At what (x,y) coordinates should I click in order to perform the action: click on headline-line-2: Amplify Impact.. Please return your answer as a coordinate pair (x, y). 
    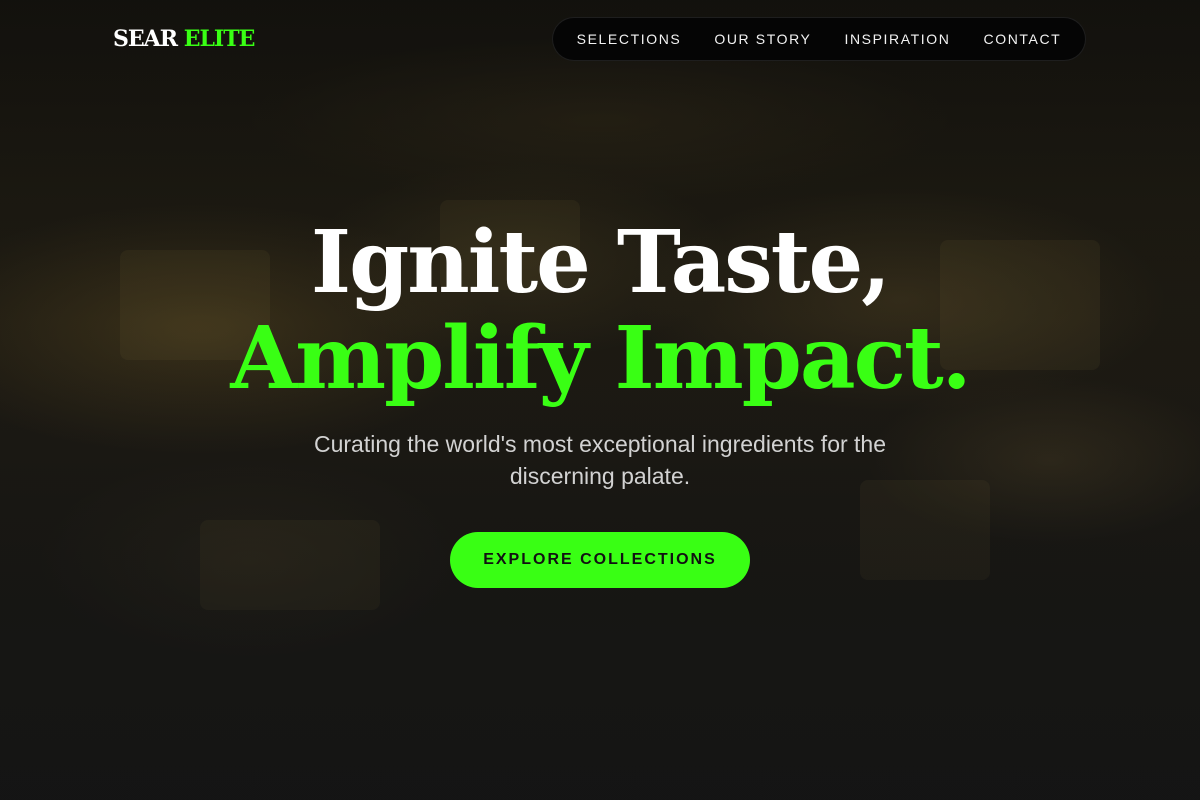
    Looking at the image, I should click on (600, 358).